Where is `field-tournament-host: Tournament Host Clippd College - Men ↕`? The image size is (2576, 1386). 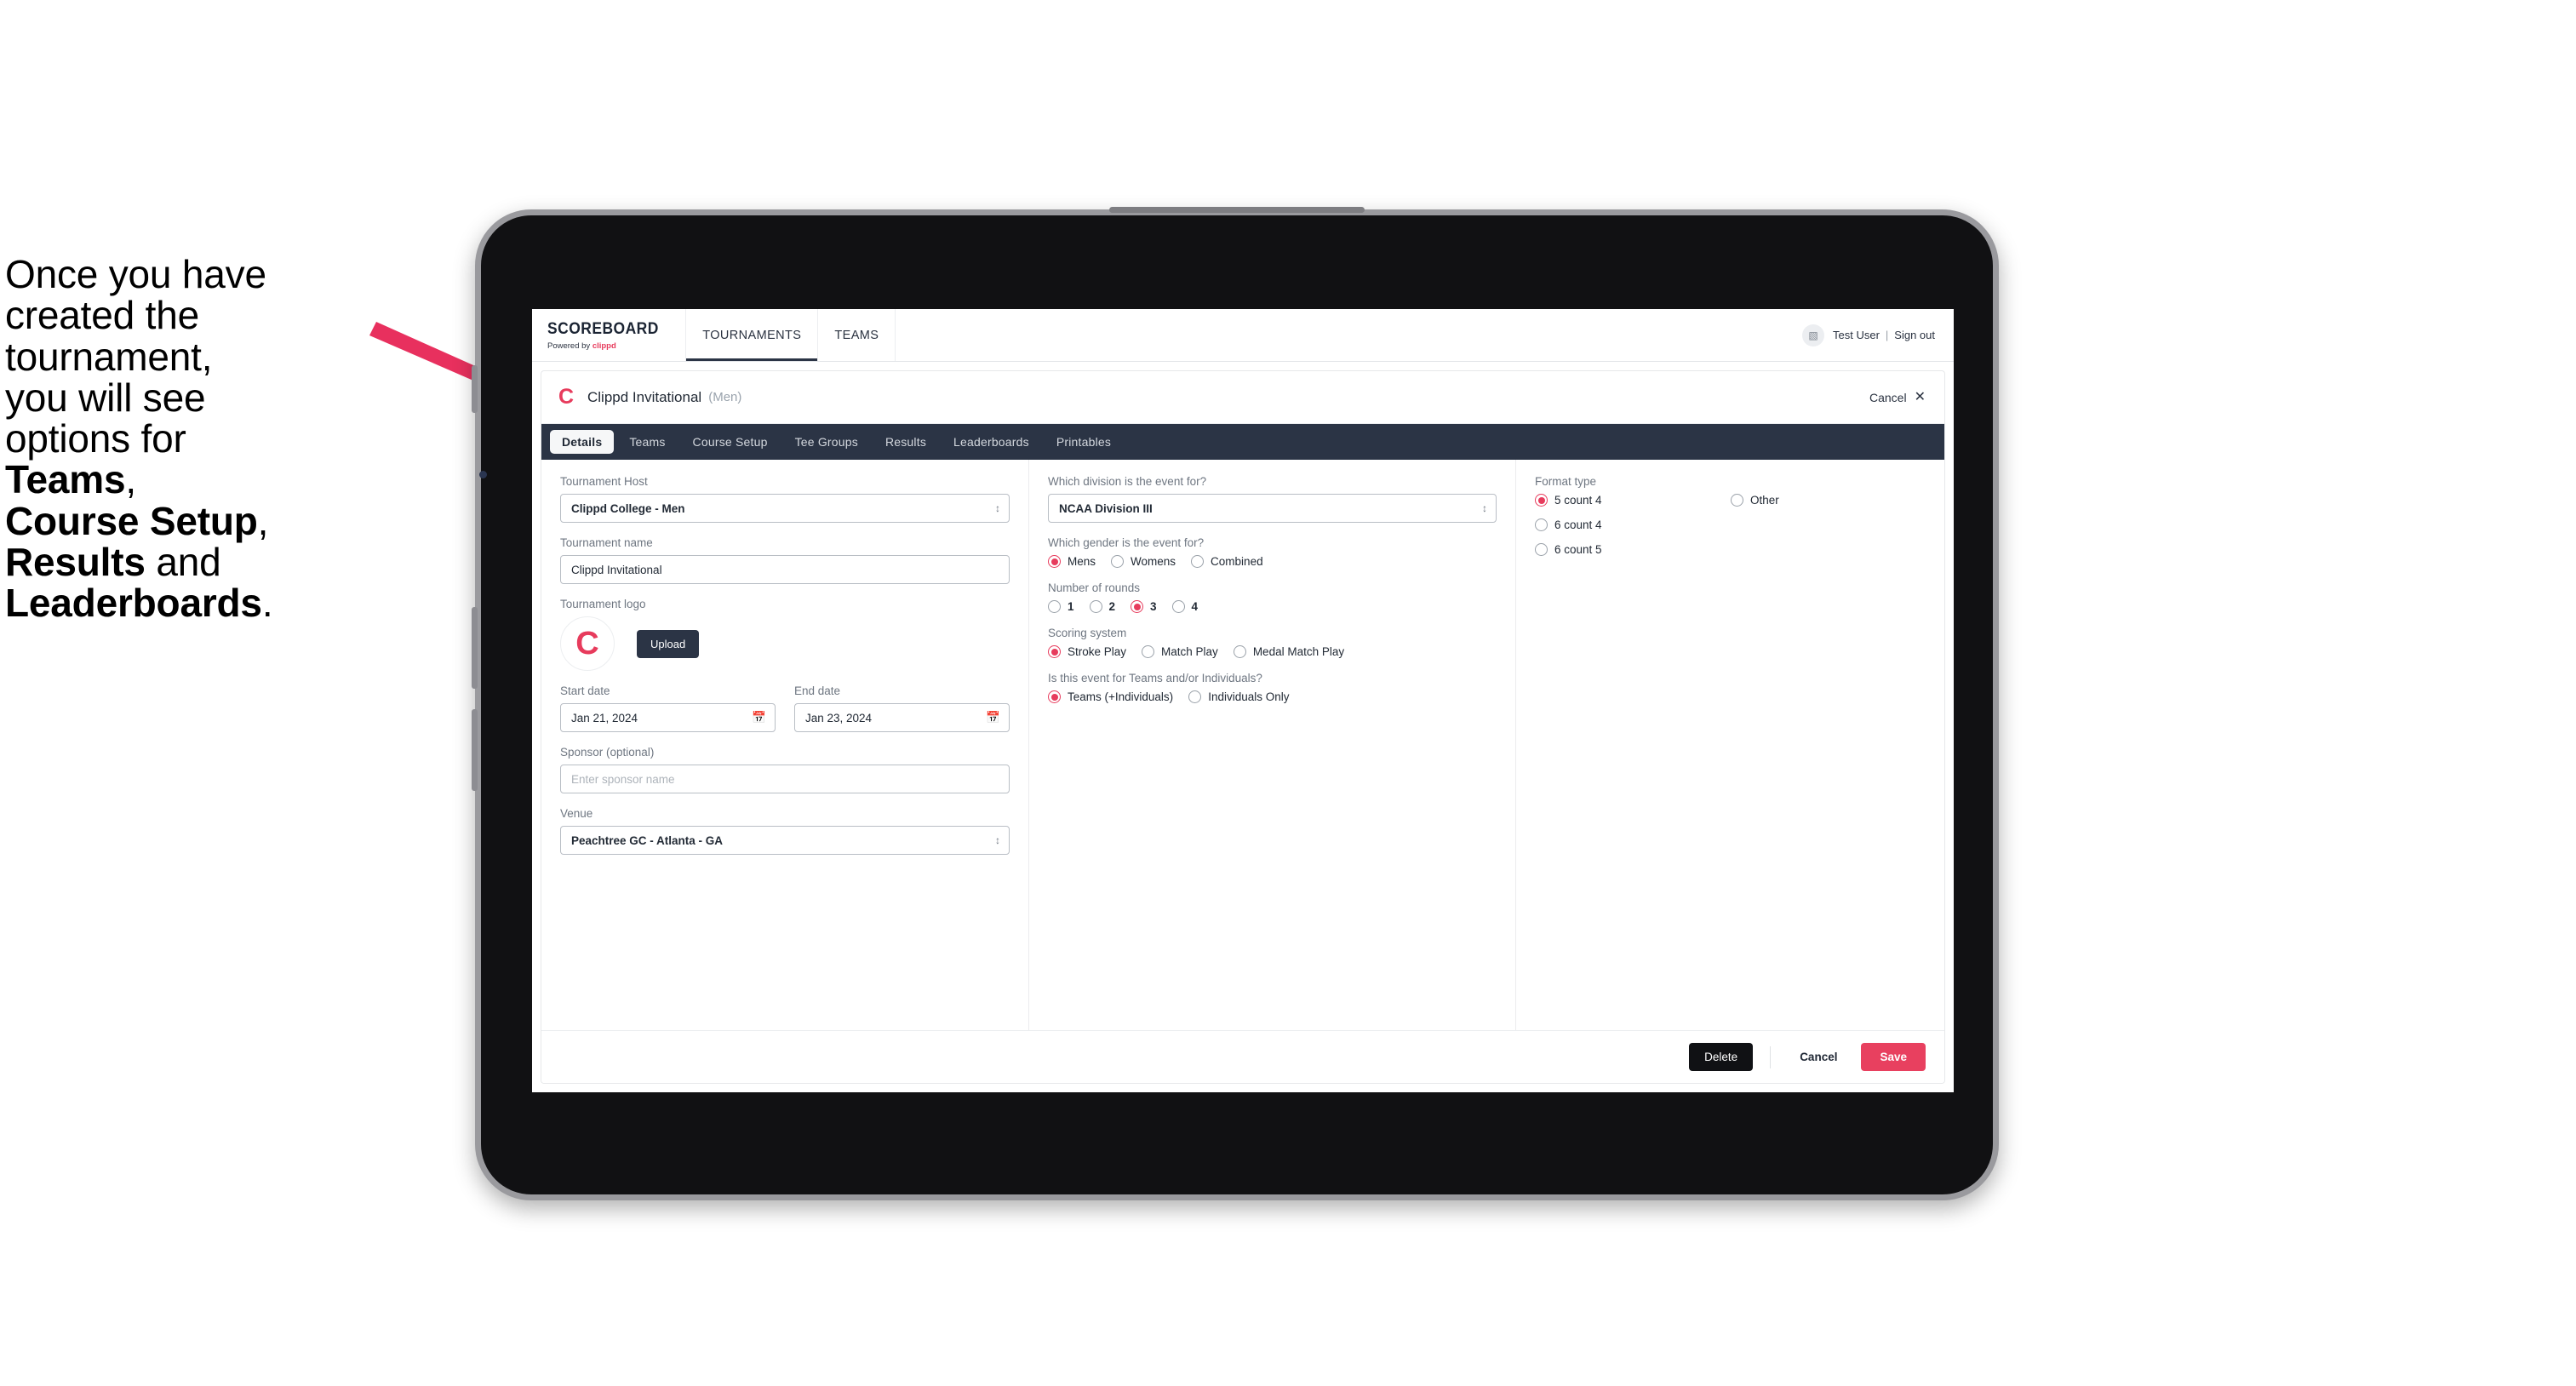 field-tournament-host: Tournament Host Clippd College - Men ↕ is located at coordinates (785, 499).